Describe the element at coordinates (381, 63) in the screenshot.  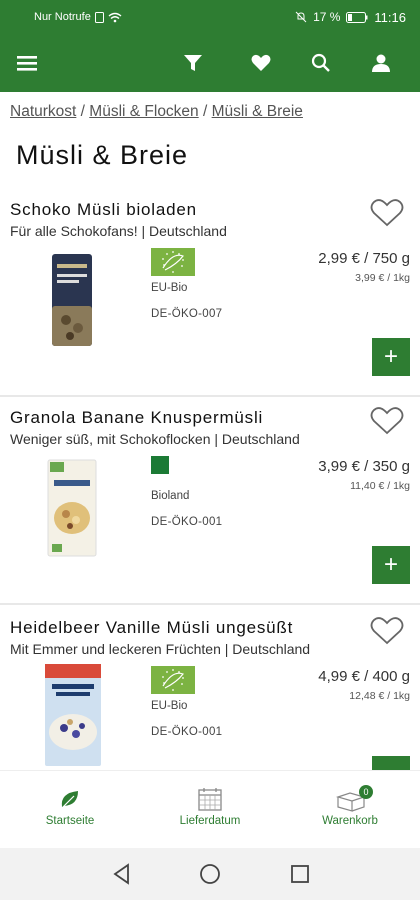
I see `user-icon` at that location.